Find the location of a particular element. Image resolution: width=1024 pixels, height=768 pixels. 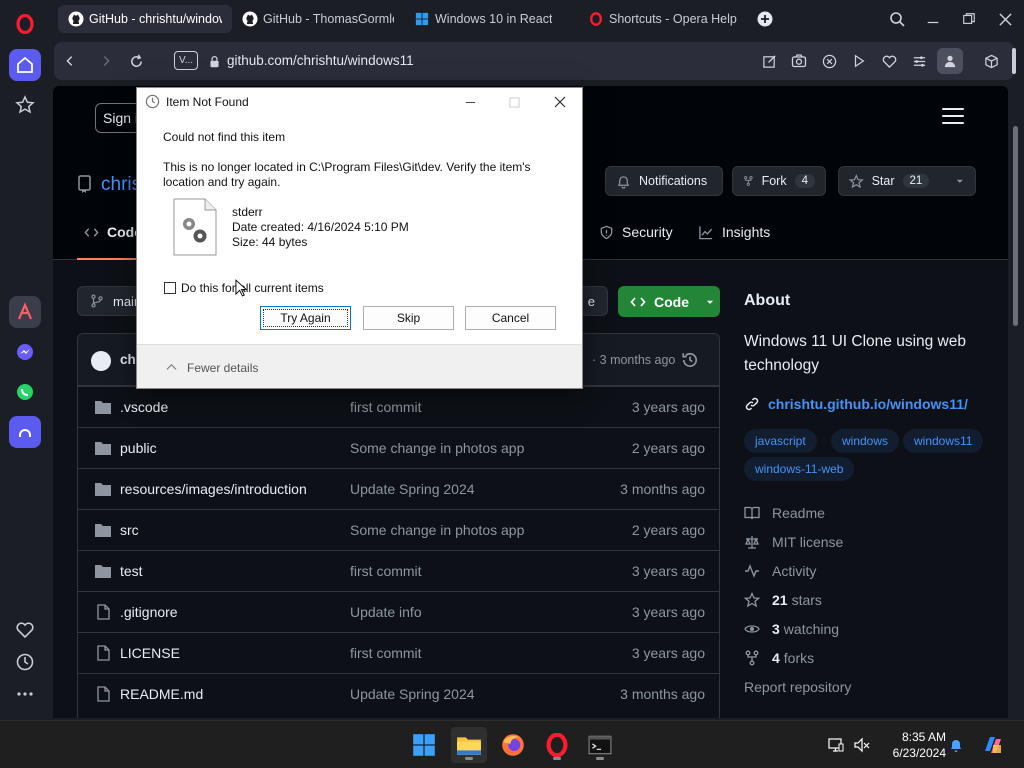

history-clock-icon is located at coordinates (25, 662).